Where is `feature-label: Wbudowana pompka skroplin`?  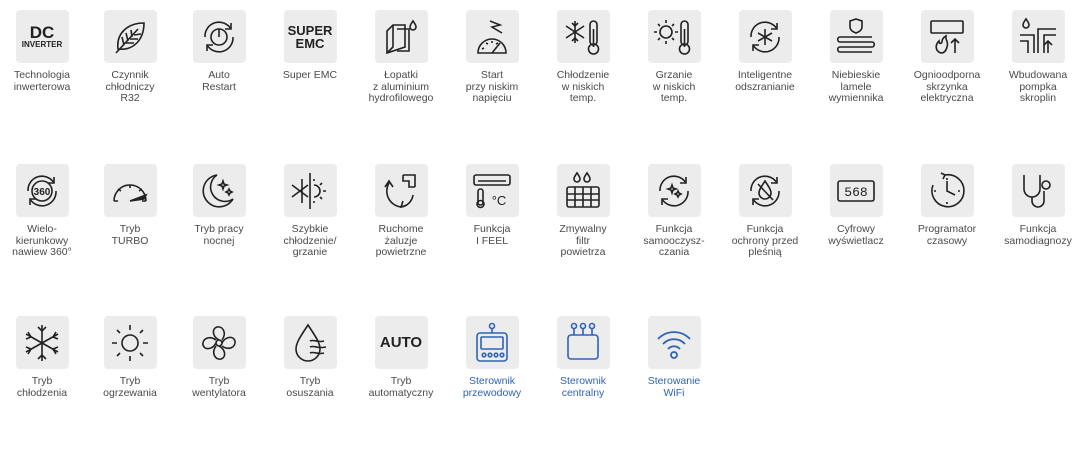
feature-label: Wbudowana pompka skroplin is located at coordinates (1038, 86).